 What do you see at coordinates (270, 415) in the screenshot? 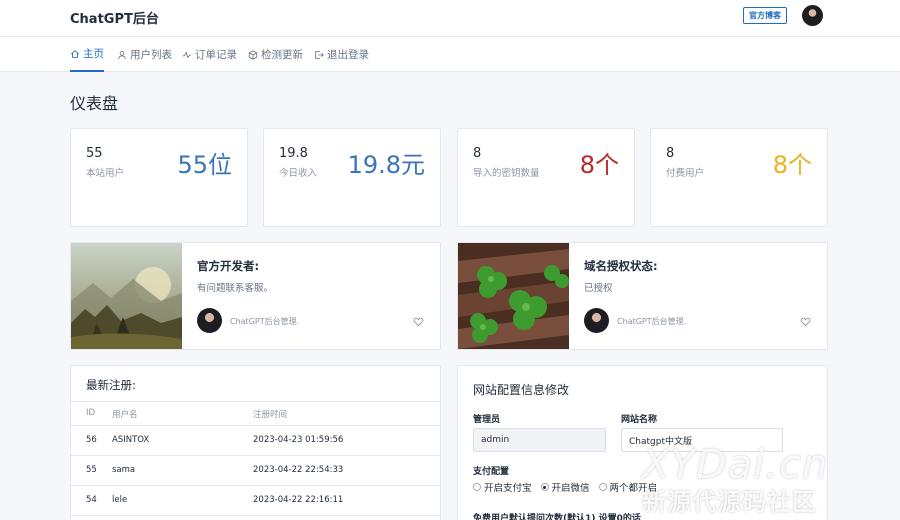
I see `column-header-time: 注册时间` at bounding box center [270, 415].